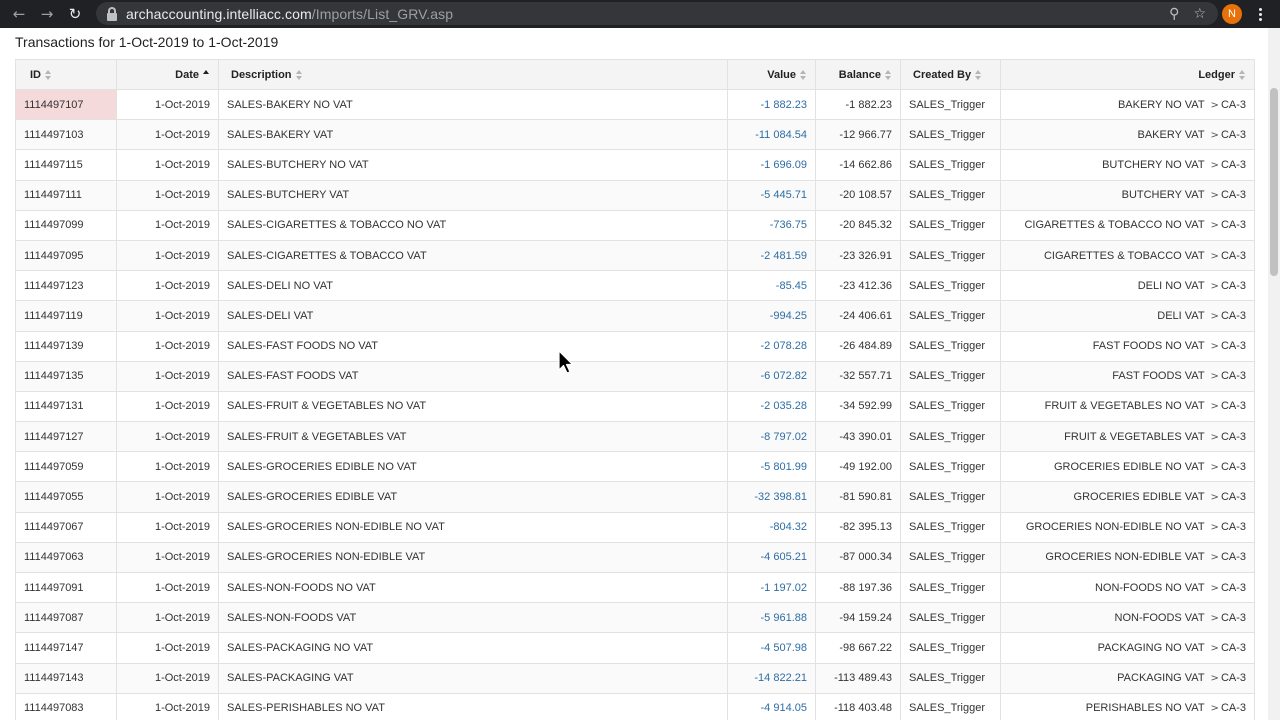 The height and width of the screenshot is (720, 1280). I want to click on cell-id: 1114497099, so click(66, 225).